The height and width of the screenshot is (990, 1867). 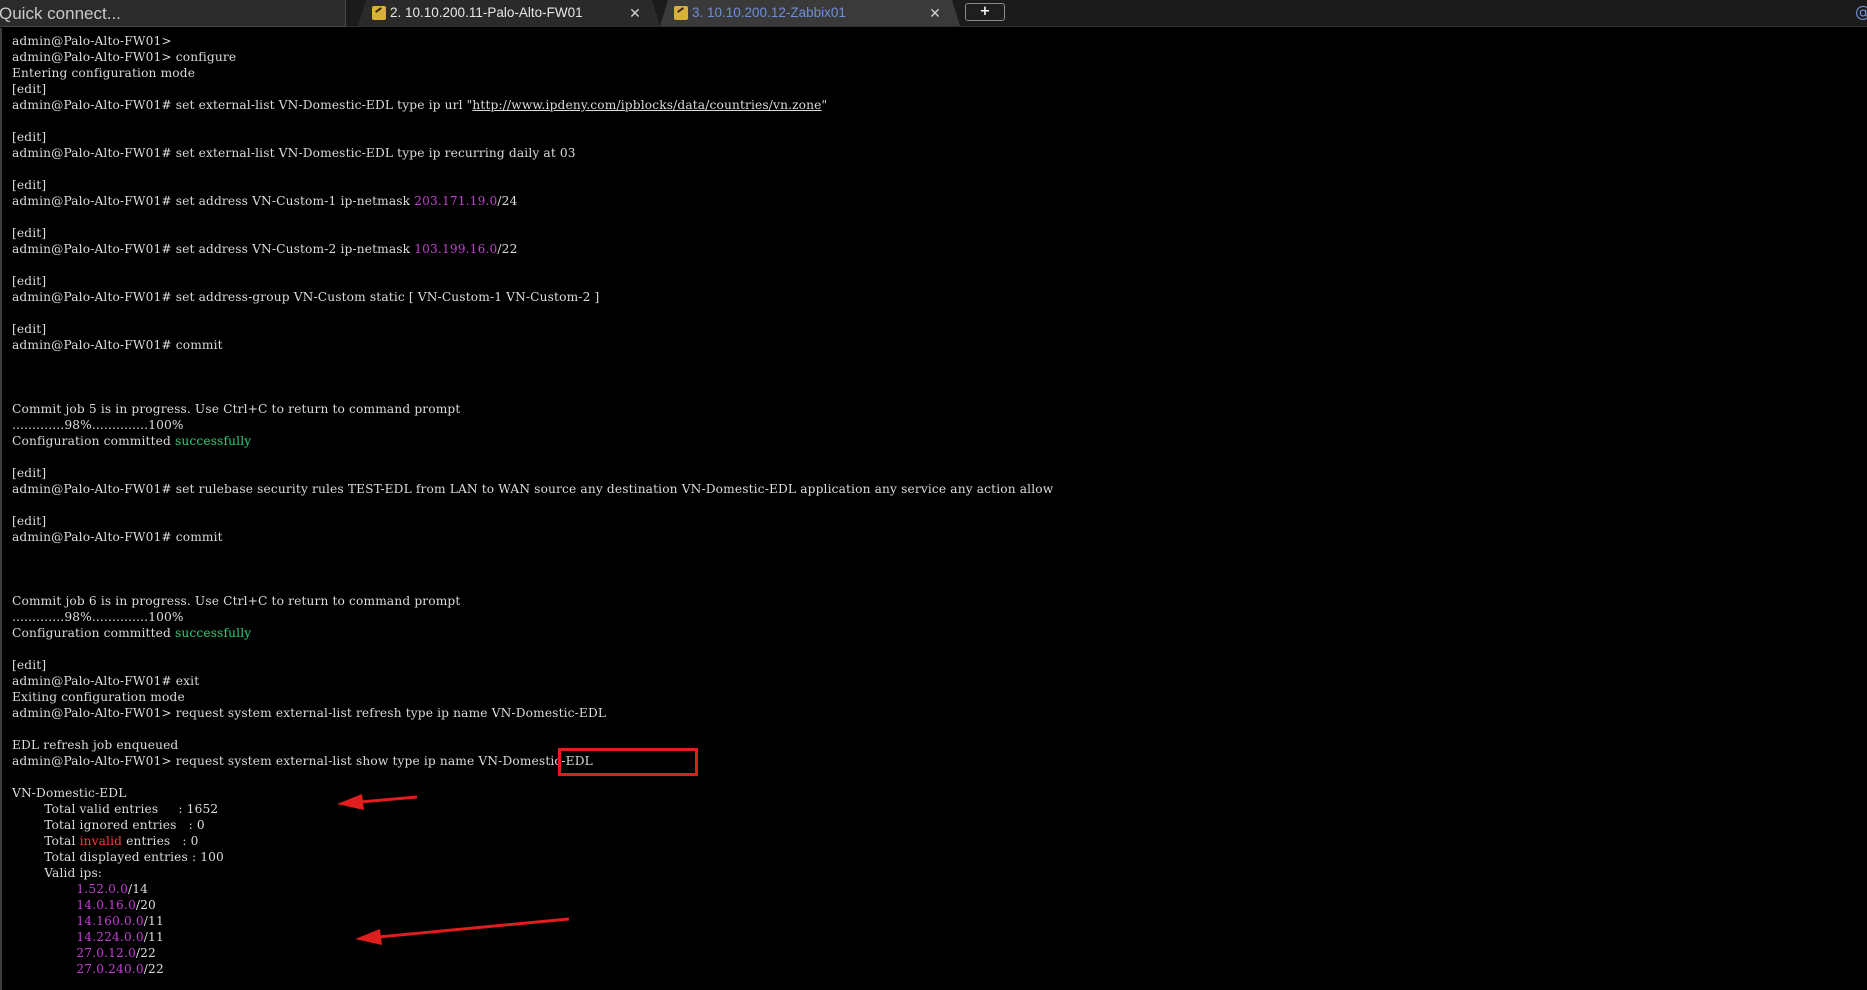 What do you see at coordinates (453, 869) in the screenshot?
I see `annotation-arrows` at bounding box center [453, 869].